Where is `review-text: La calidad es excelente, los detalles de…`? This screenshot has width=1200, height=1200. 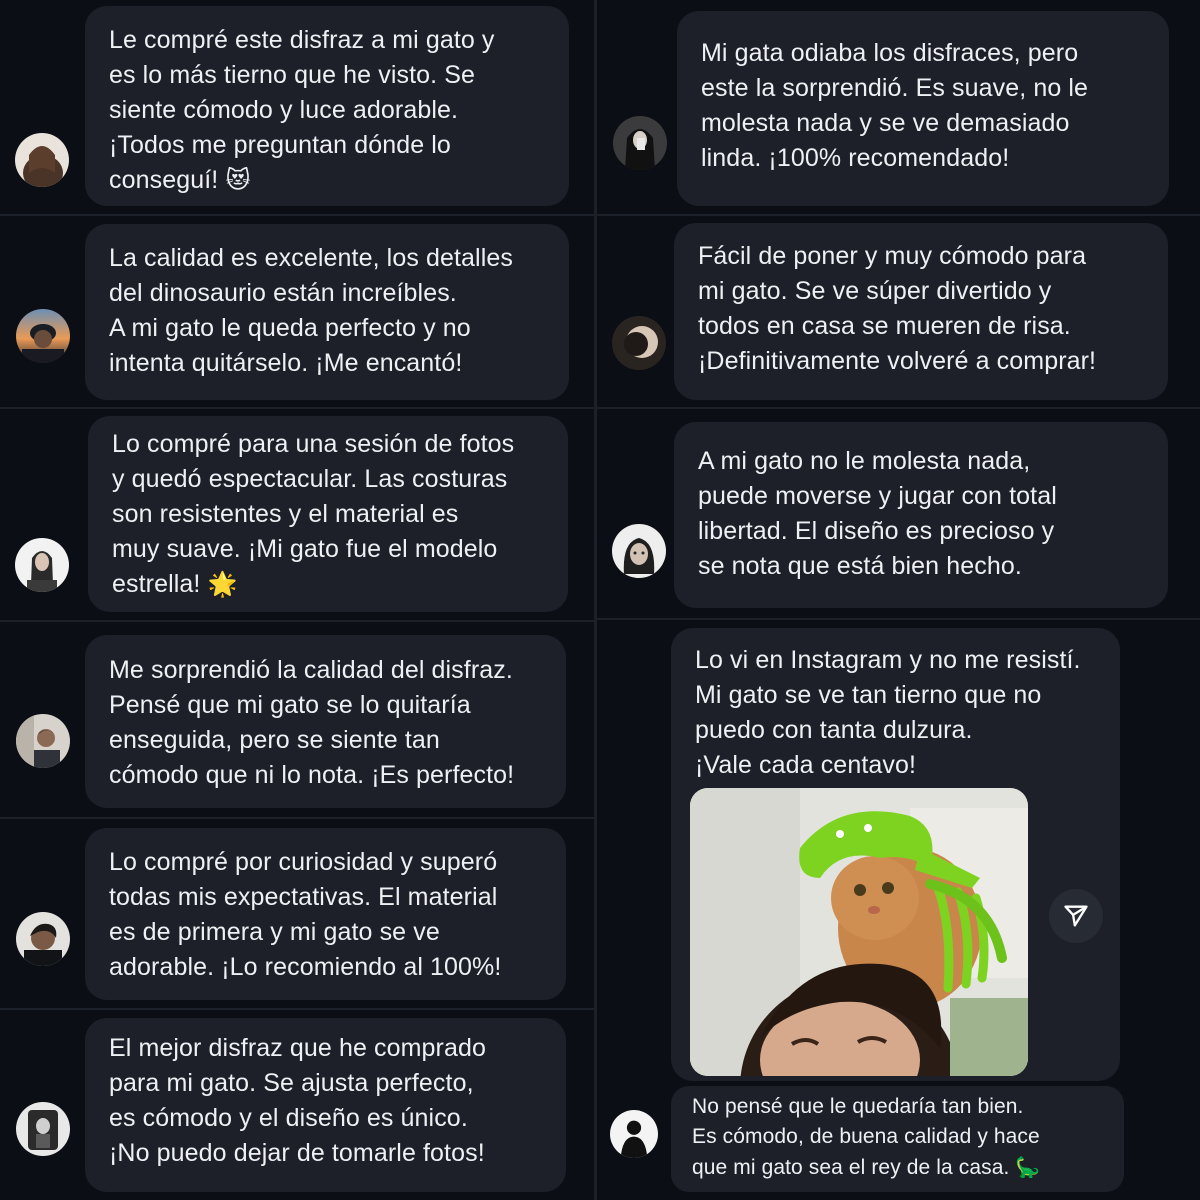
review-text: La calidad es excelente, los detalles de… is located at coordinates (311, 310).